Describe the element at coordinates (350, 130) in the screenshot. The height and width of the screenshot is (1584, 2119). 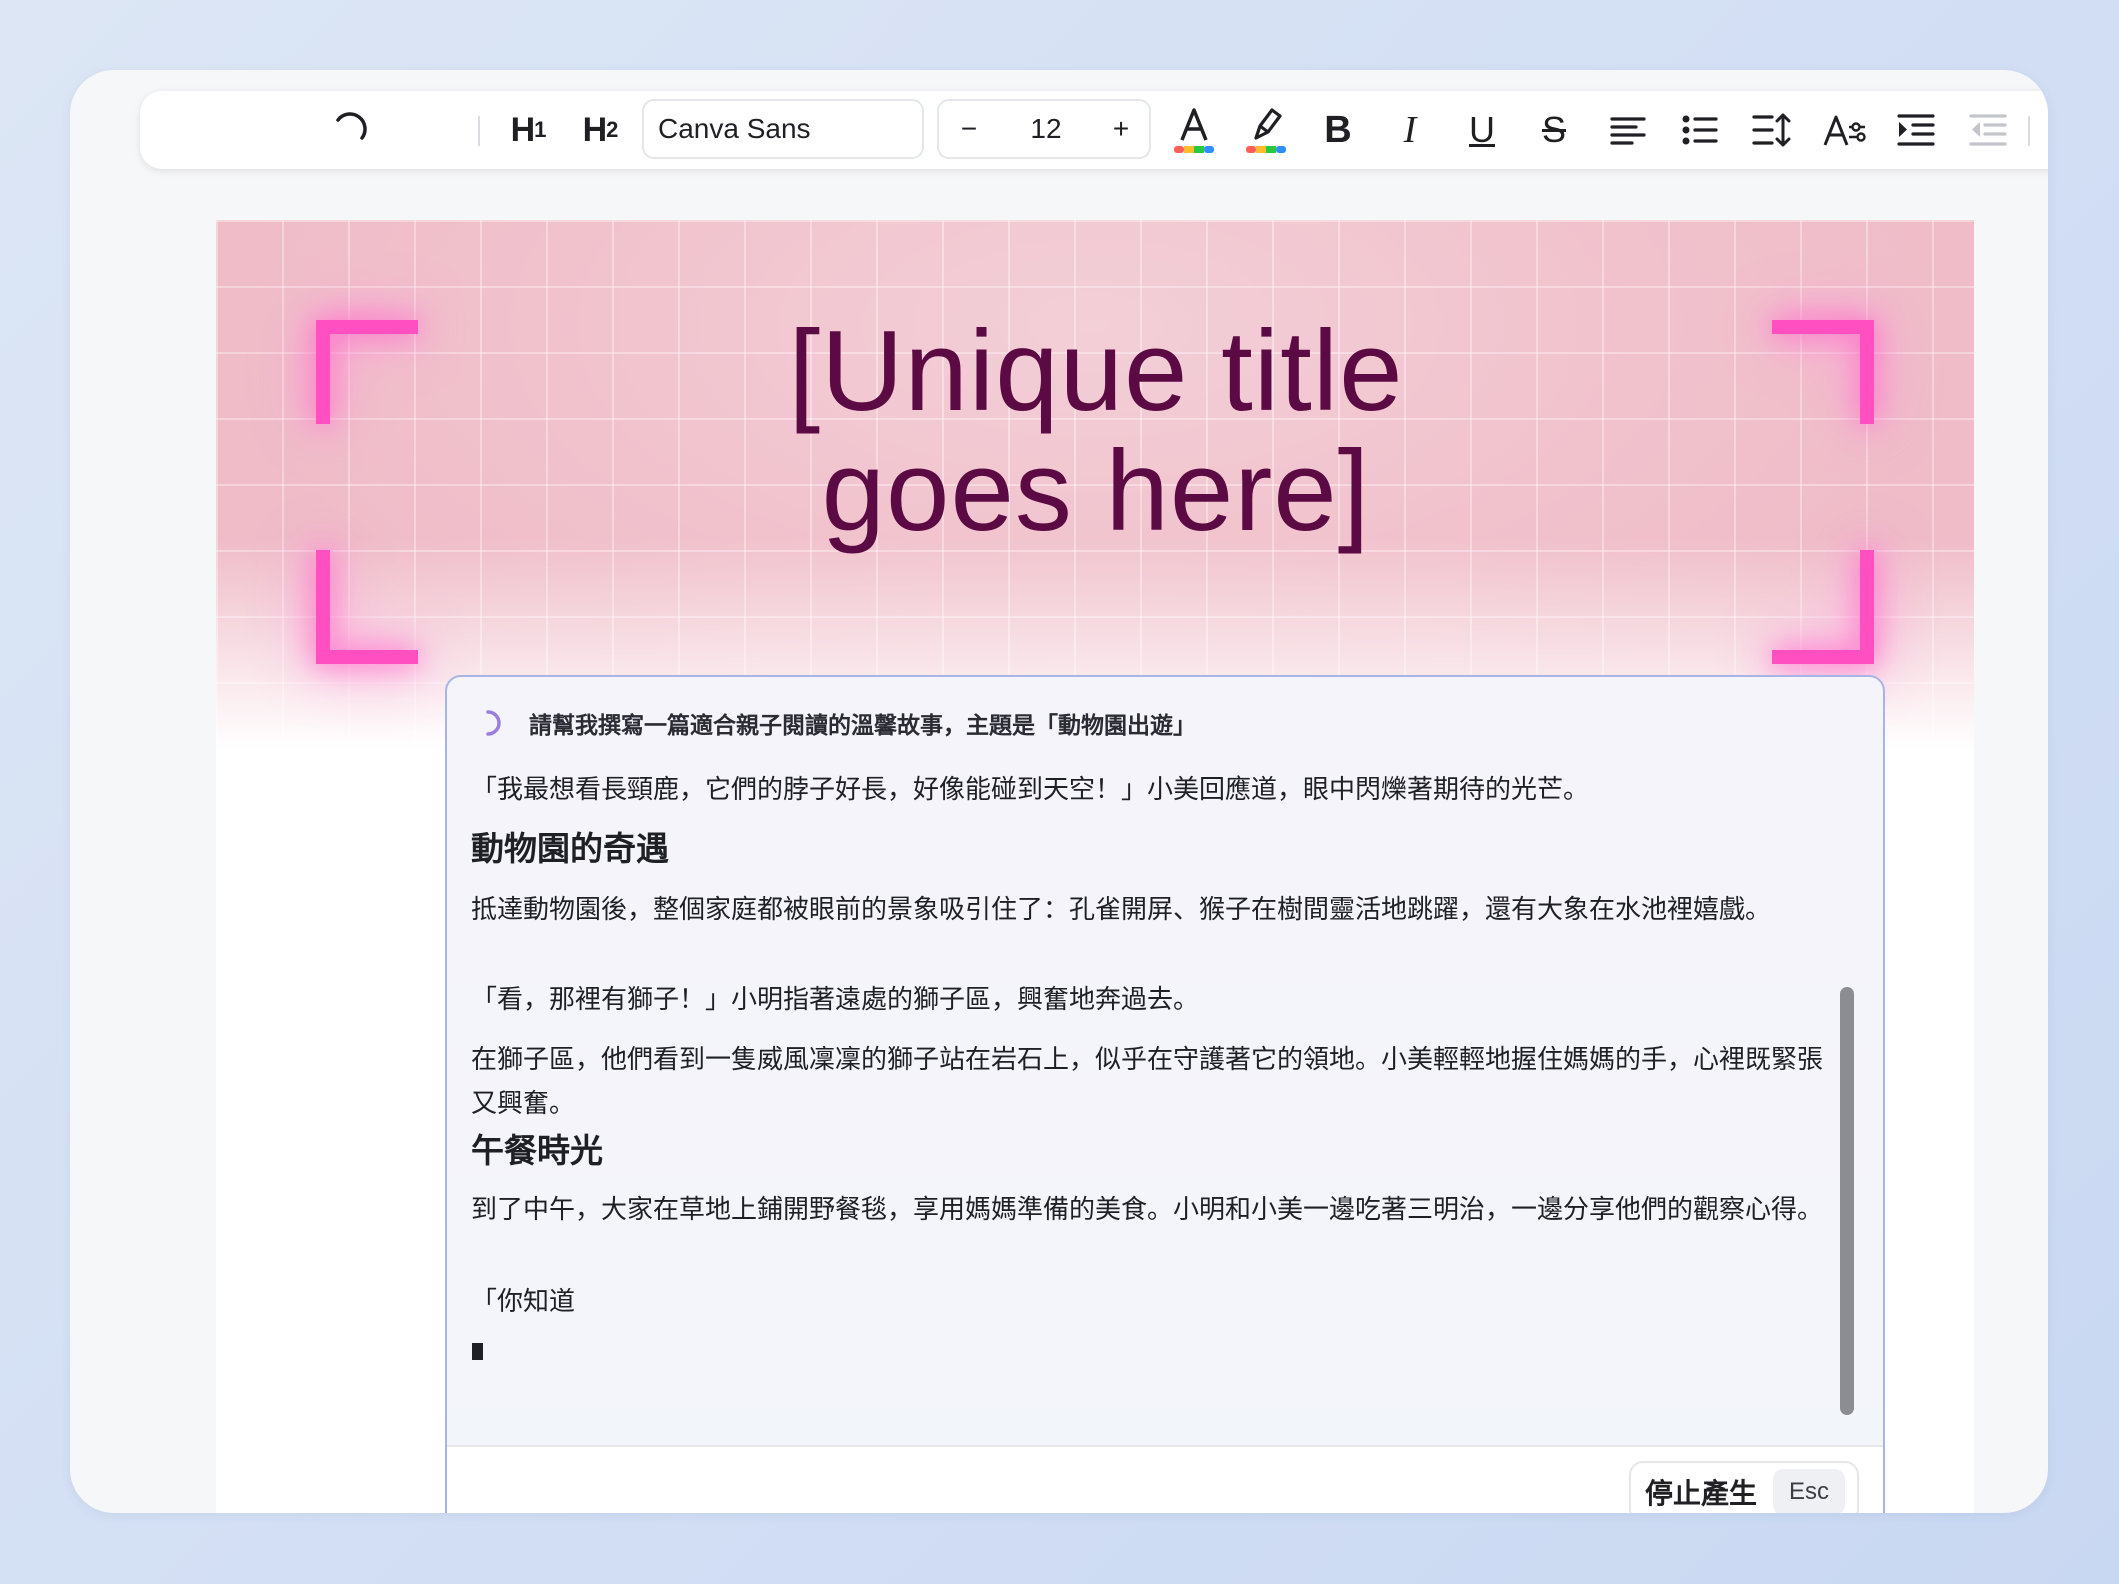
I see `undo-arc-icon` at that location.